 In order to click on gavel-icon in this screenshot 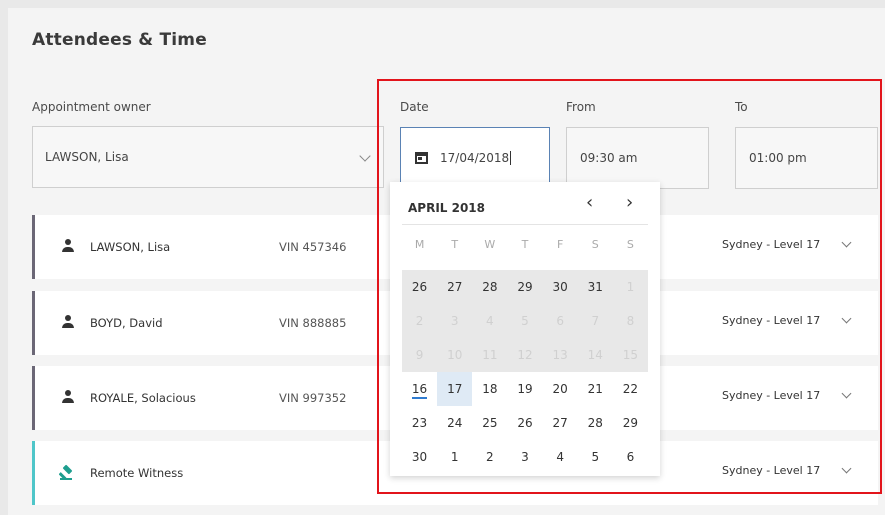, I will do `click(66, 472)`.